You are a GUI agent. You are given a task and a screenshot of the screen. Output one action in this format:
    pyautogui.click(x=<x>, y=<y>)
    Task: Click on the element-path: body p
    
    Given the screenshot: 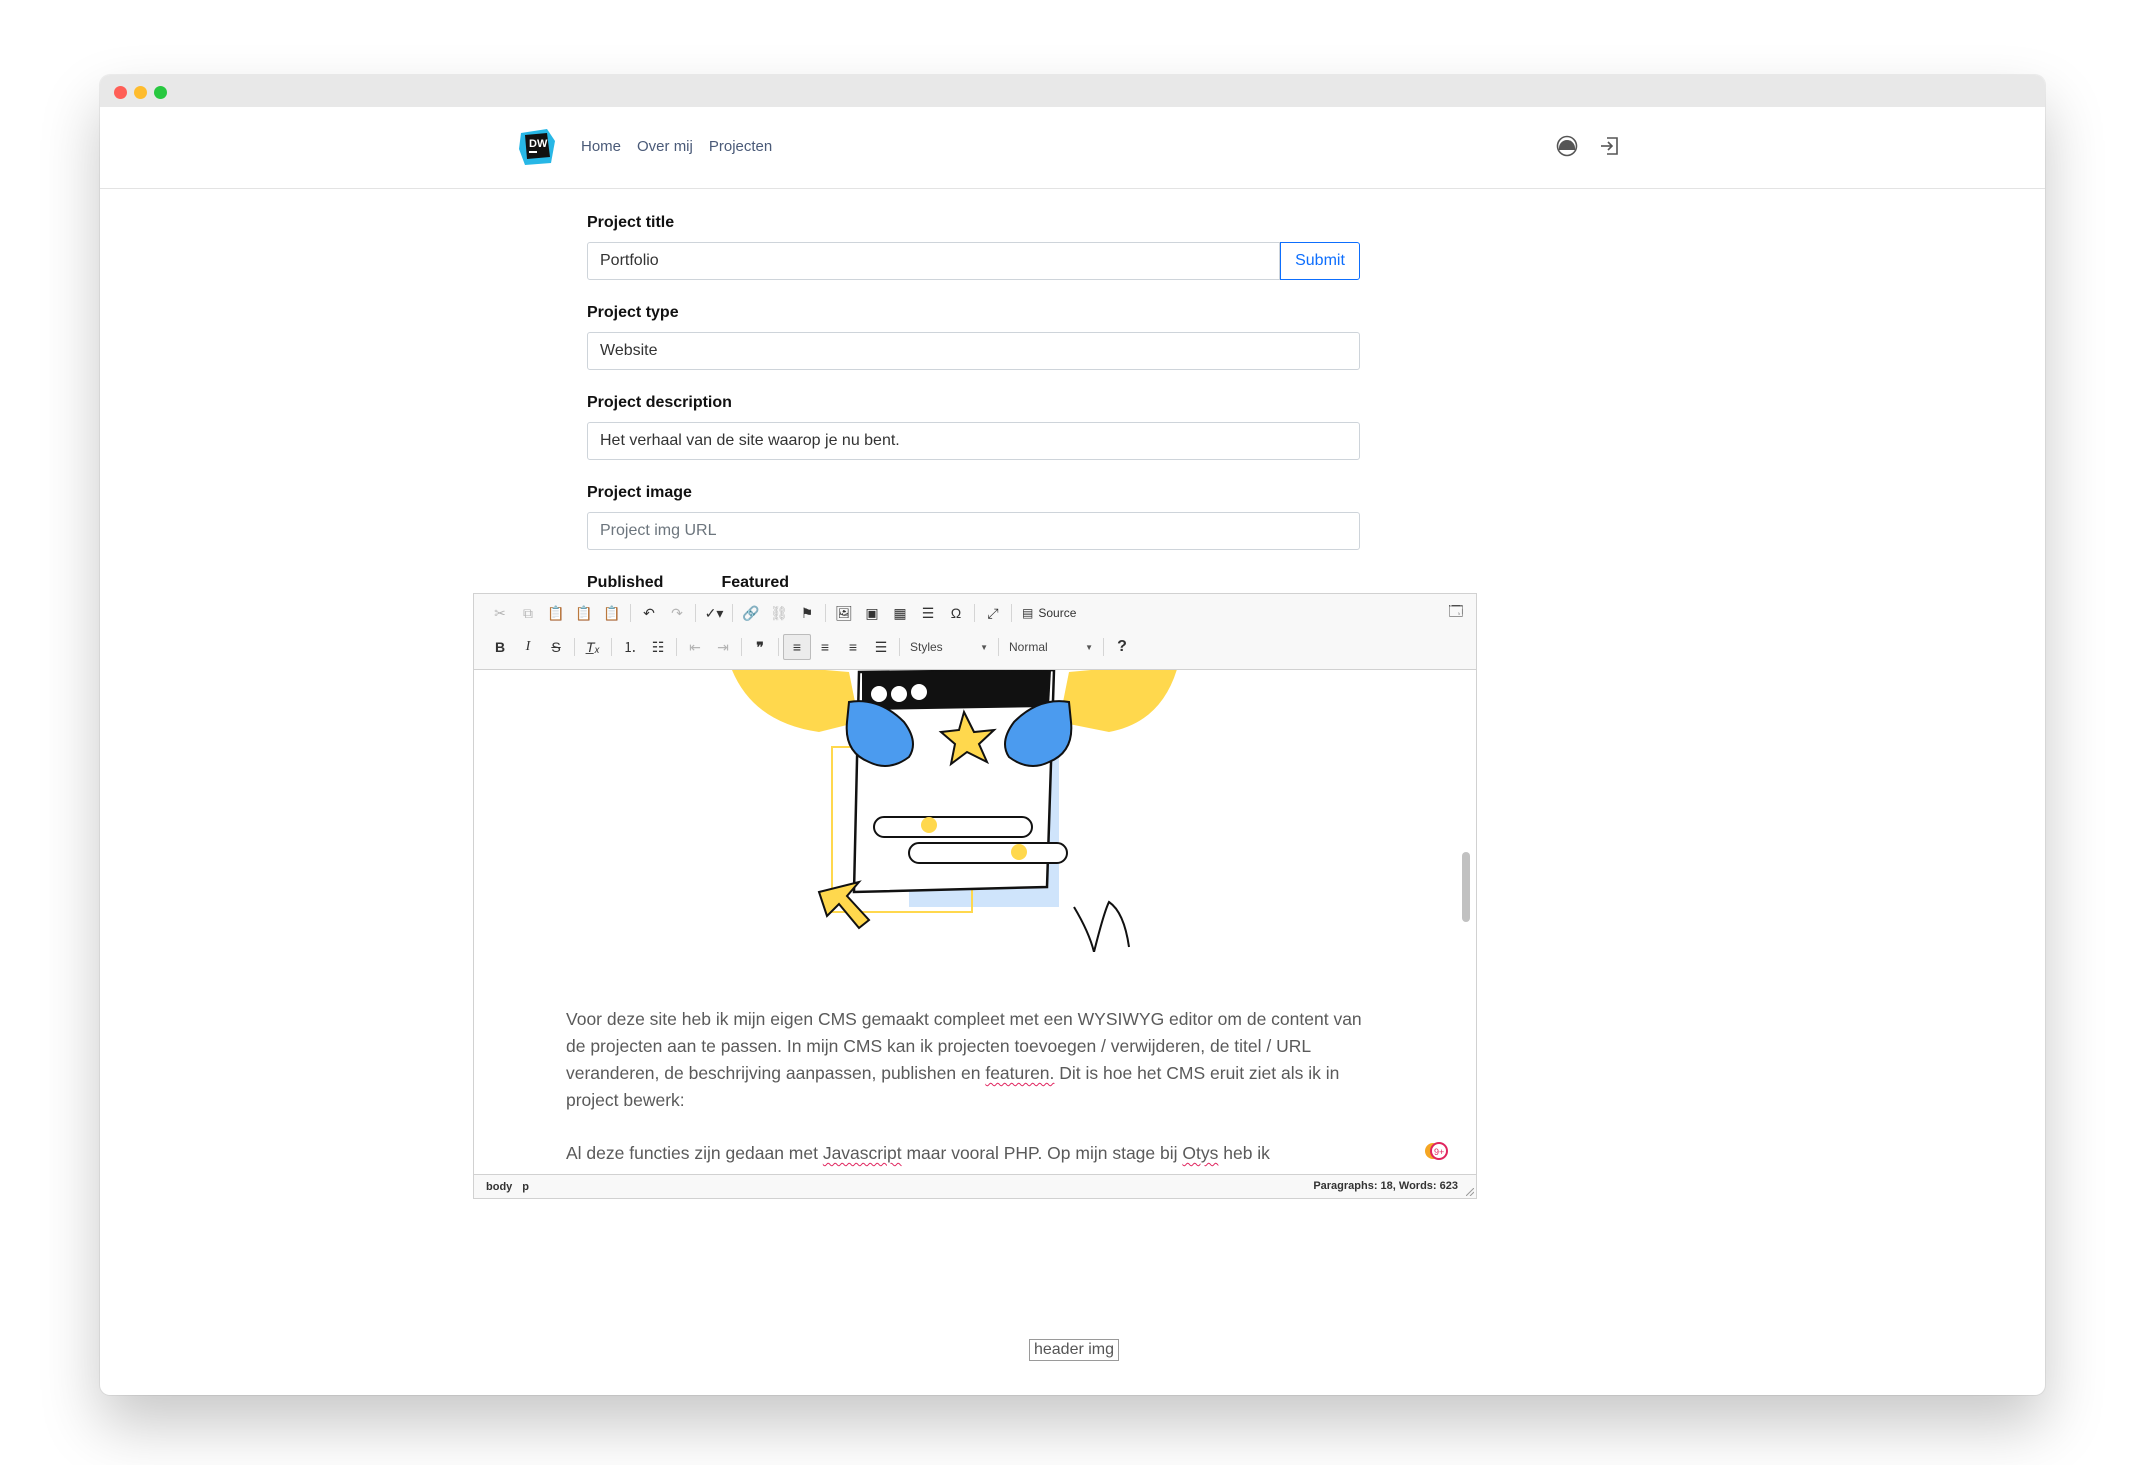 What is the action you would take?
    pyautogui.click(x=507, y=1187)
    